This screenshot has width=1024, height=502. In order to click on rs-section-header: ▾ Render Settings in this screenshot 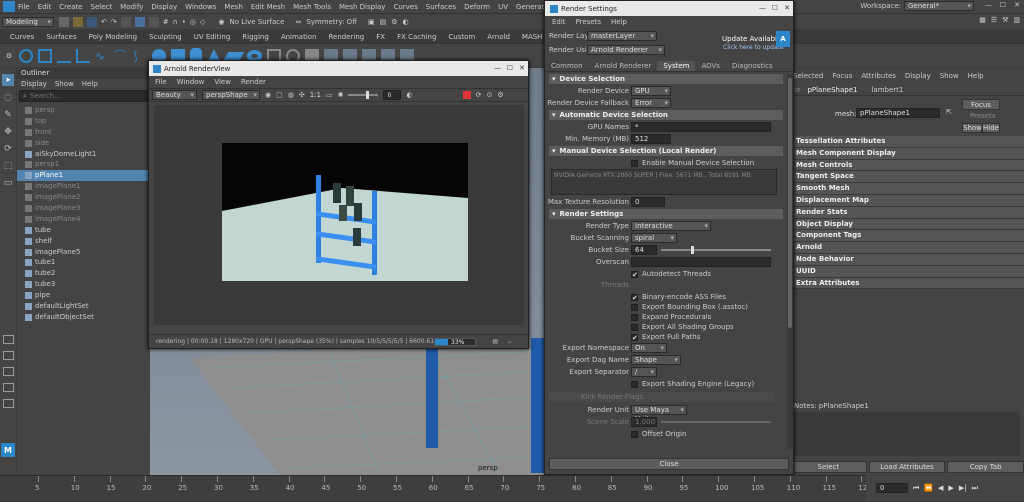, I will do `click(666, 214)`.